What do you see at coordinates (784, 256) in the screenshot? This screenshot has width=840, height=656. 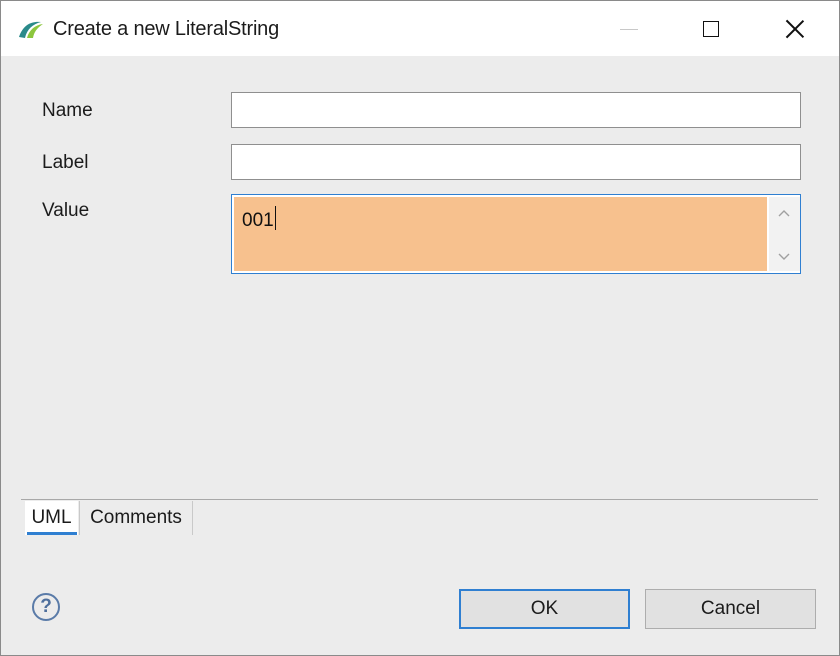 I see `chevron-down-icon` at bounding box center [784, 256].